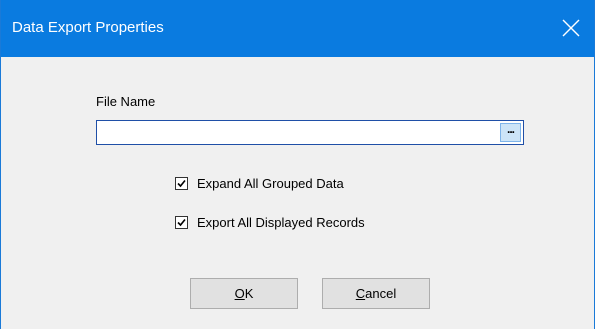  What do you see at coordinates (281, 222) in the screenshot?
I see `export-displayed-label: Export All Displayed Records` at bounding box center [281, 222].